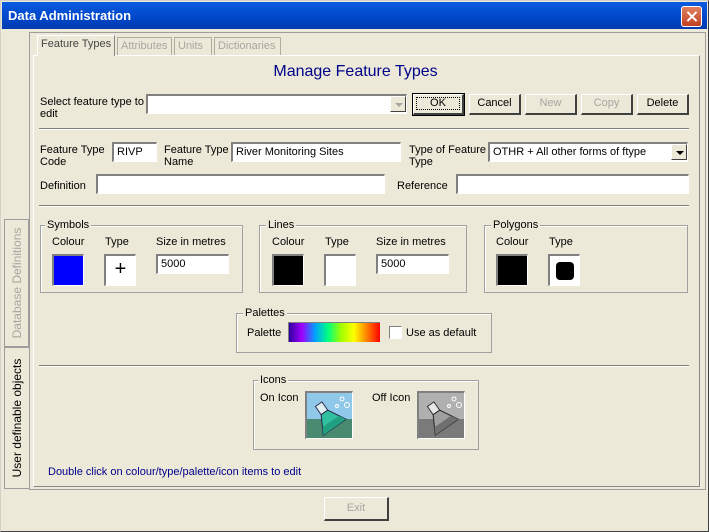 The image size is (709, 532). I want to click on exit-button: Exit, so click(356, 509).